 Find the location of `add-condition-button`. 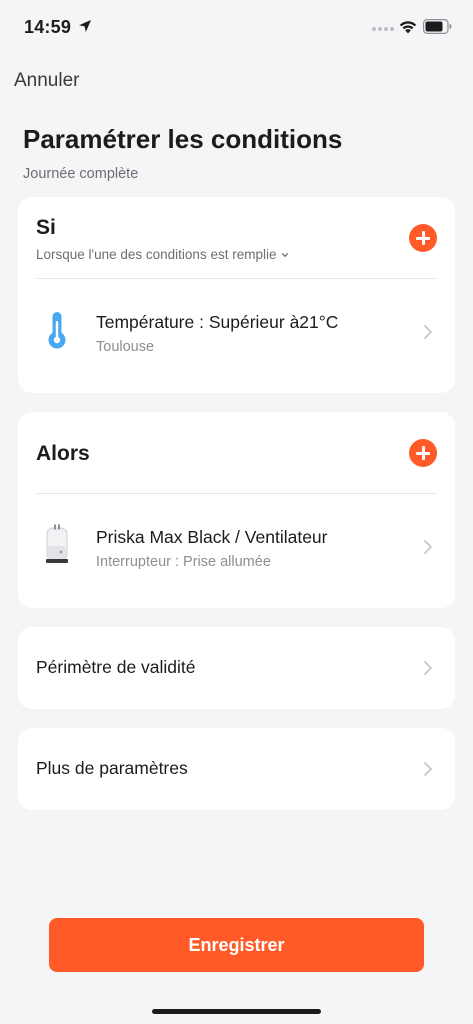

add-condition-button is located at coordinates (423, 238).